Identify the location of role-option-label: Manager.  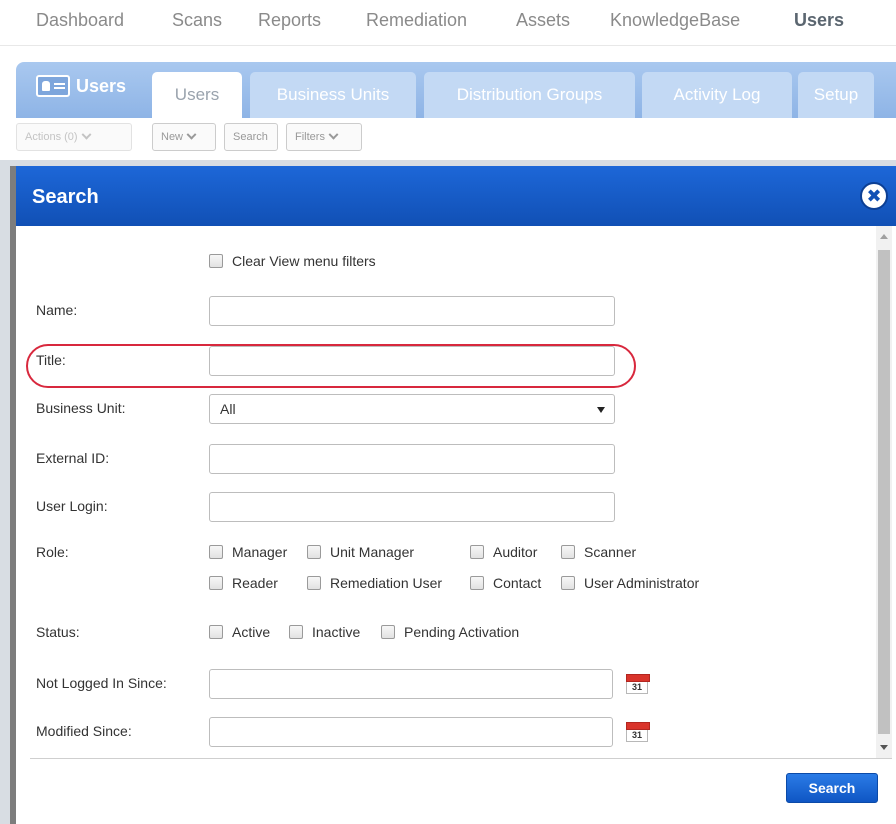
(260, 552).